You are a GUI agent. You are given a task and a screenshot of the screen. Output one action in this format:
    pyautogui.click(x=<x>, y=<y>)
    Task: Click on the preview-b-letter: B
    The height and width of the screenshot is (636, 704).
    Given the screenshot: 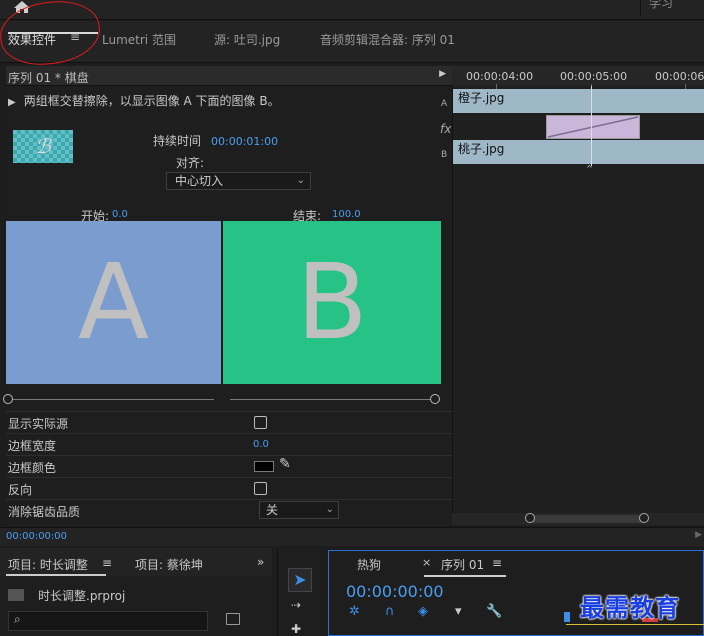 What is the action you would take?
    pyautogui.click(x=332, y=302)
    